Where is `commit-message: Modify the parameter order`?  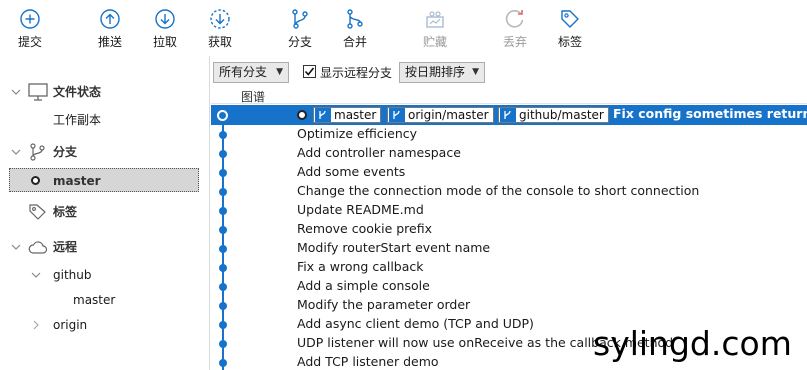
commit-message: Modify the parameter order is located at coordinates (384, 304).